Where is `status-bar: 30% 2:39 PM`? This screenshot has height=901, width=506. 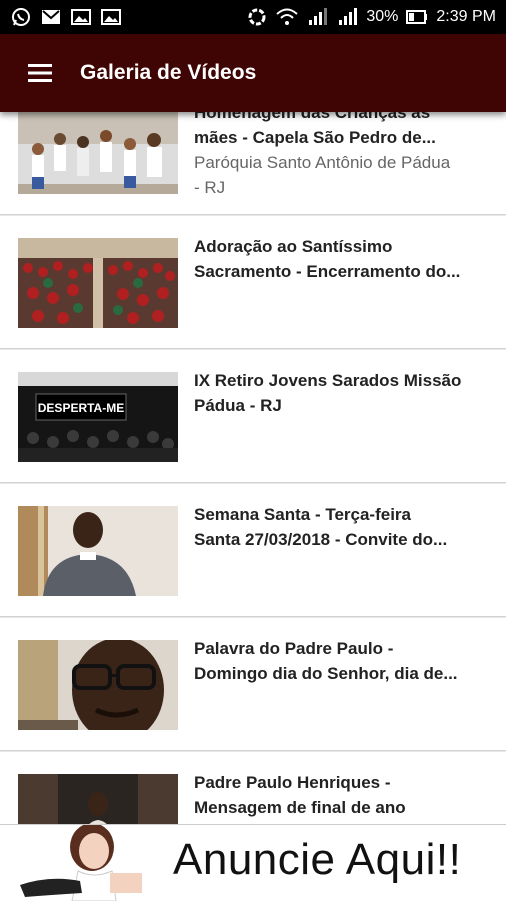 status-bar: 30% 2:39 PM is located at coordinates (253, 17).